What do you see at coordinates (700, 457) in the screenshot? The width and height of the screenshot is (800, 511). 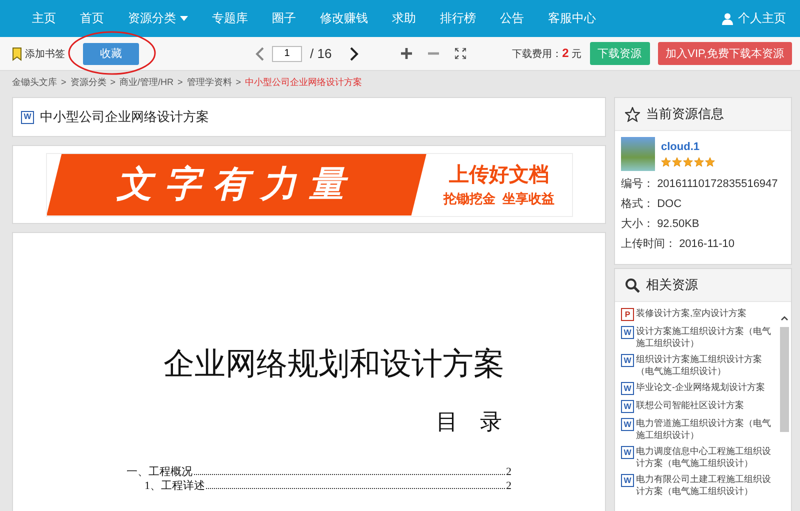 I see `related-resource-link: W 电力调度信息中心工程施工组织设计方案（电气施工组织设计）` at bounding box center [700, 457].